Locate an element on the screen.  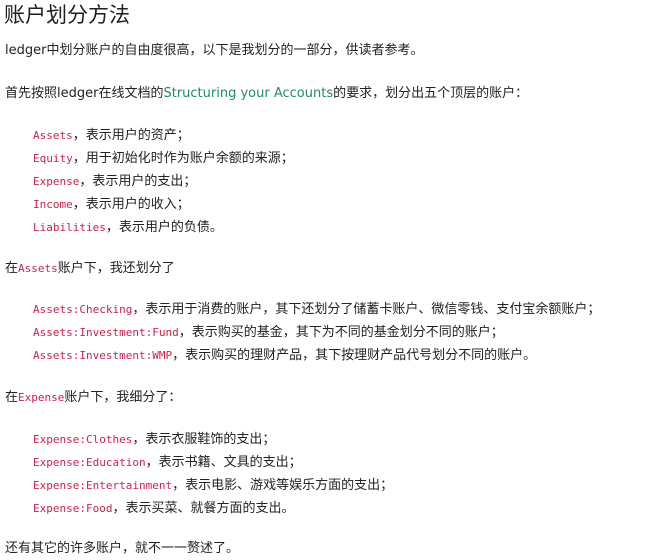
account-description: ，用于初始化时作为账户余额的来源； is located at coordinates (183, 158).